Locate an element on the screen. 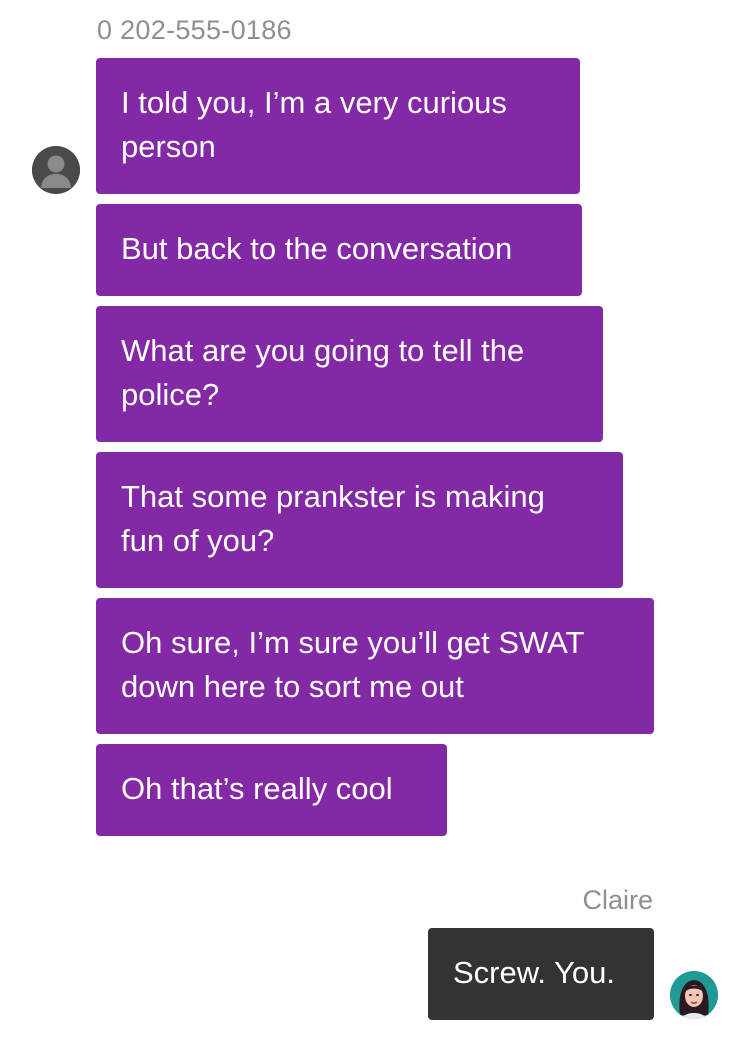 The height and width of the screenshot is (1062, 750). outgoing-sender-name: Claire is located at coordinates (617, 900).